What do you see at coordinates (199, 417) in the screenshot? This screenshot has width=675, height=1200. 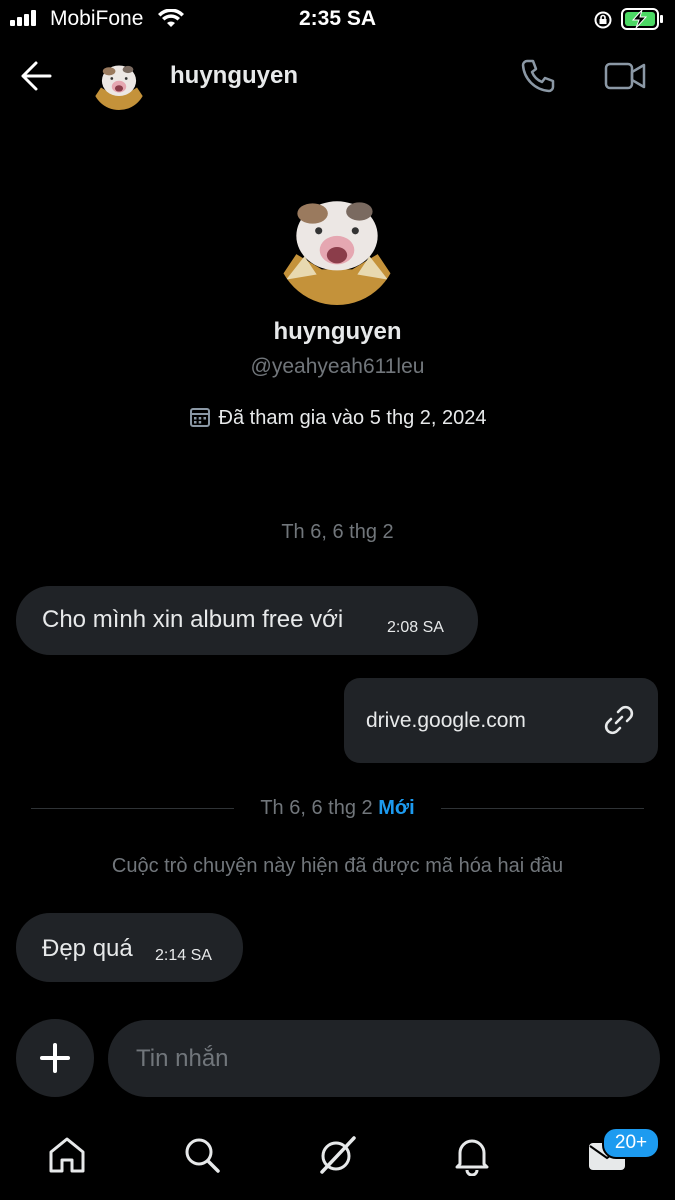 I see `calendar-icon` at bounding box center [199, 417].